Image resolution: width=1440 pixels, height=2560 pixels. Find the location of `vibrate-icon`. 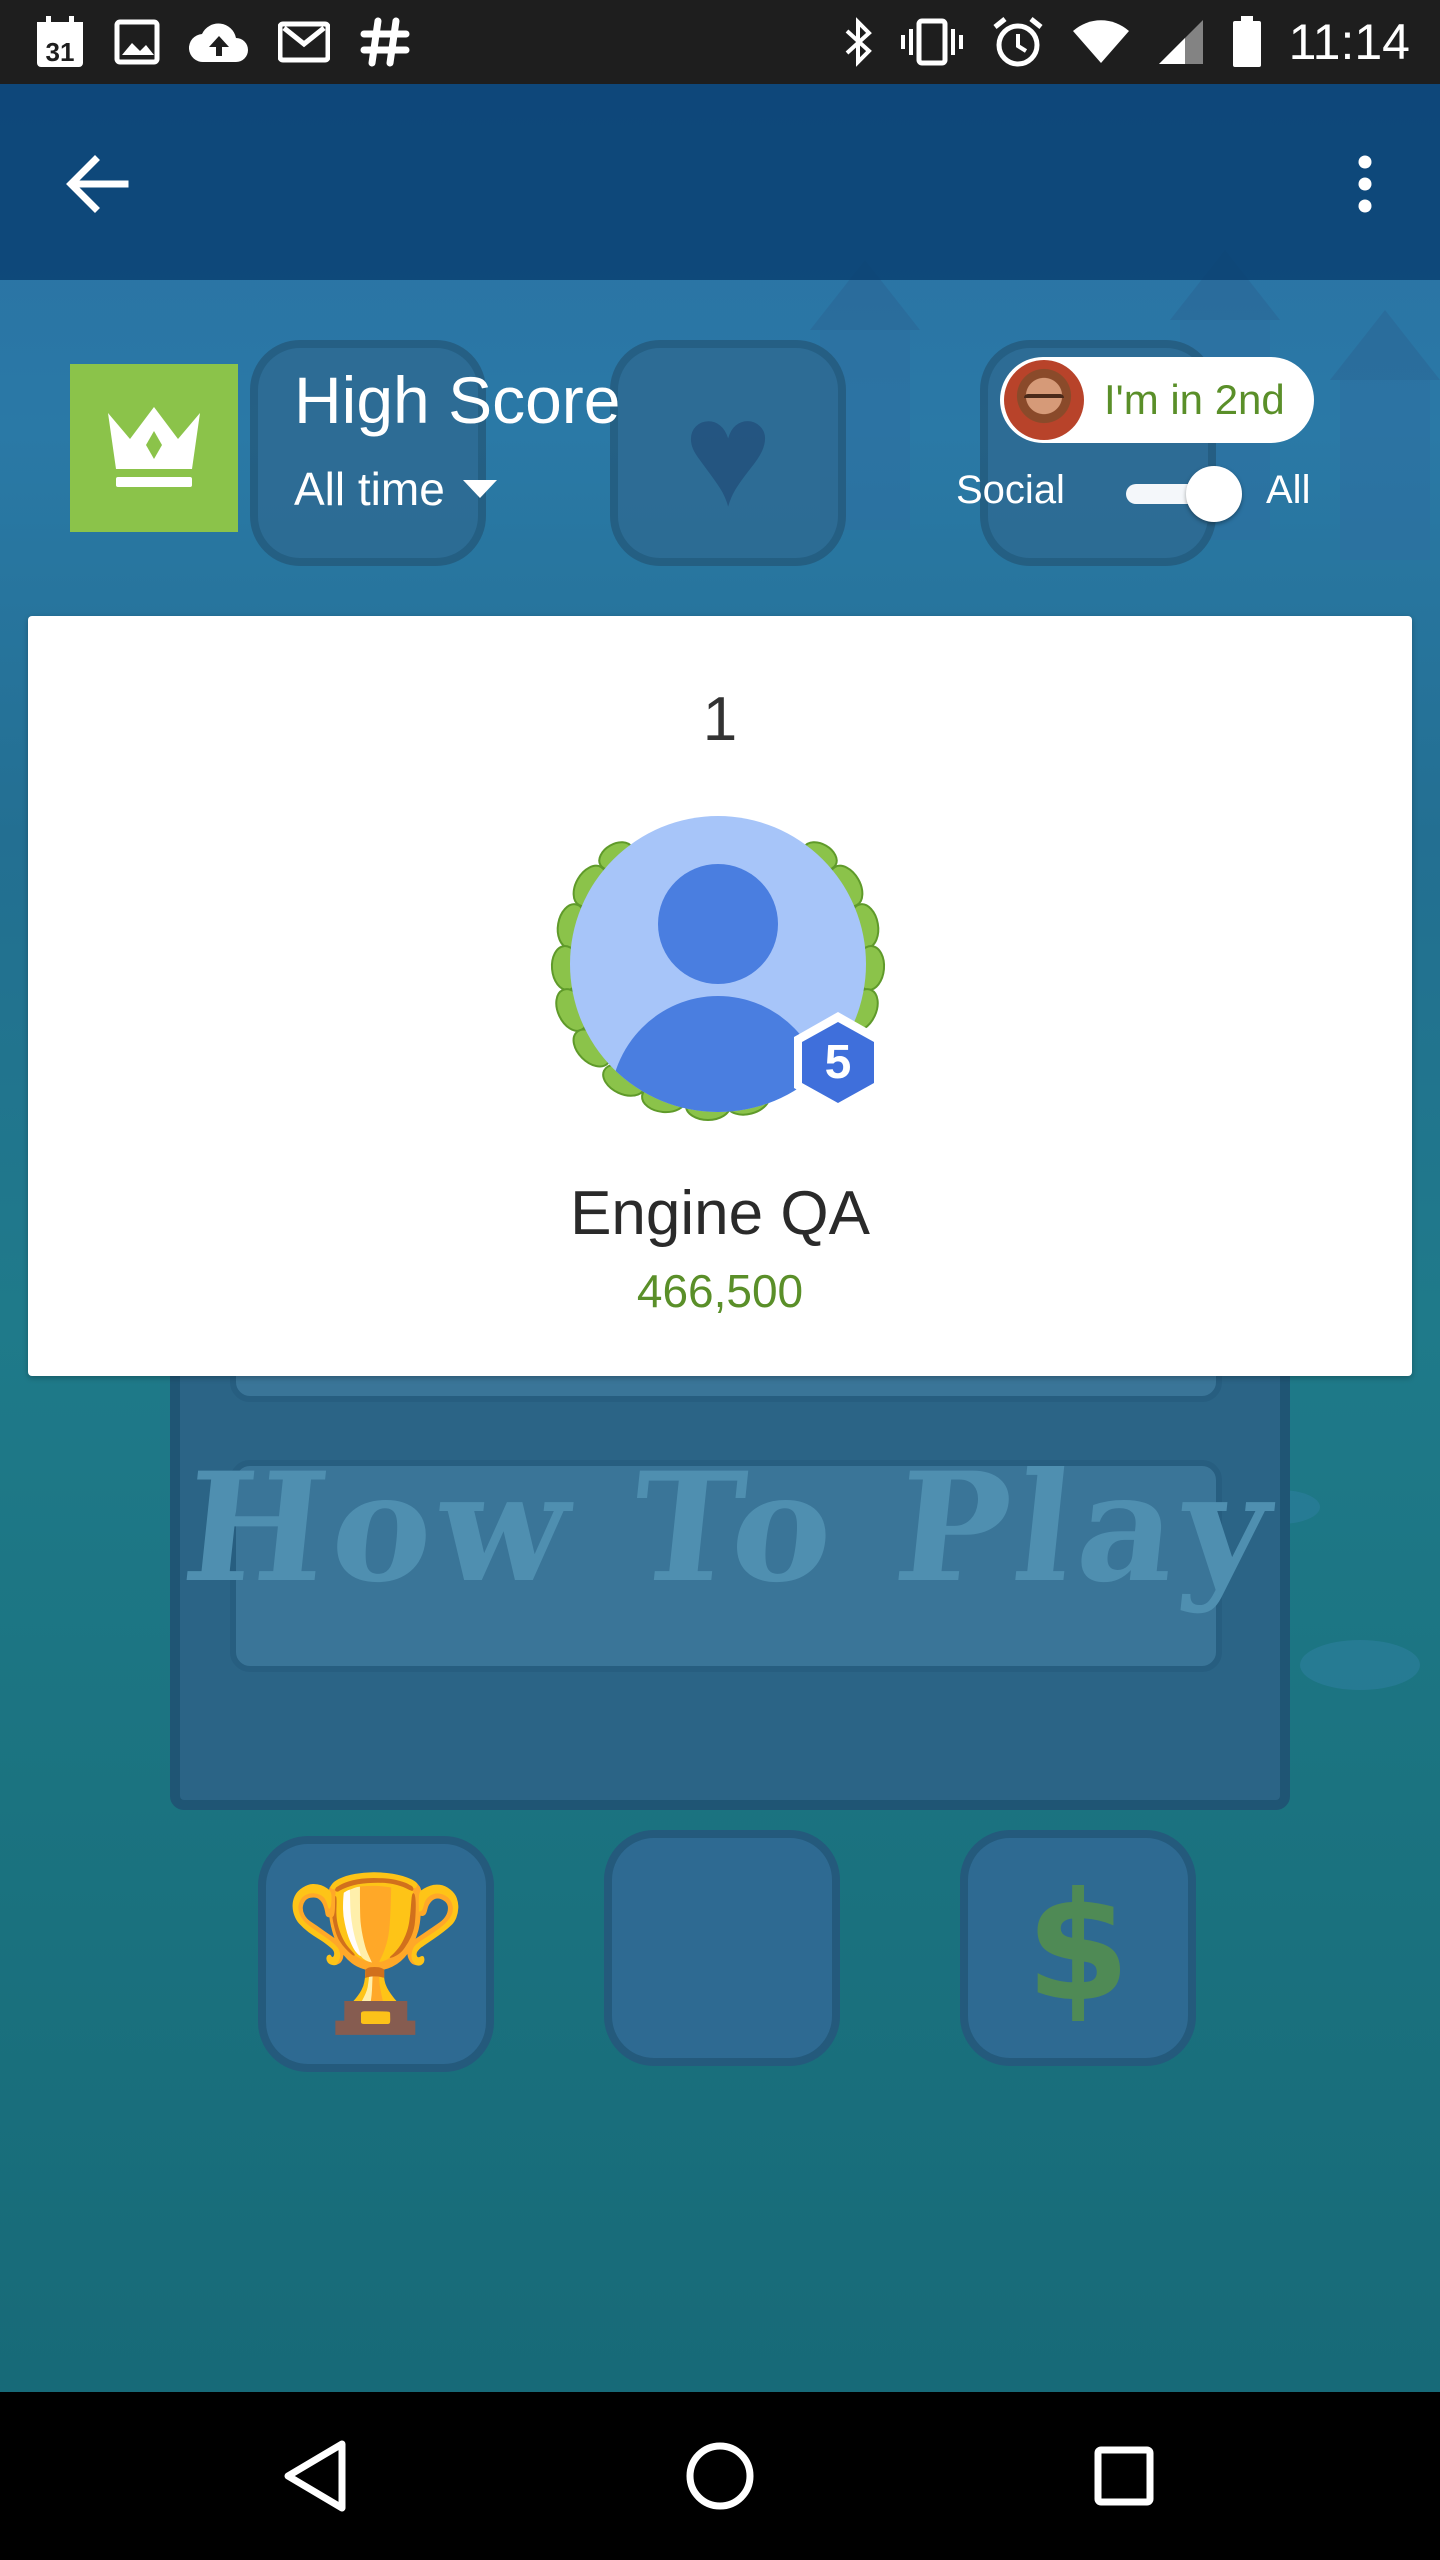

vibrate-icon is located at coordinates (932, 42).